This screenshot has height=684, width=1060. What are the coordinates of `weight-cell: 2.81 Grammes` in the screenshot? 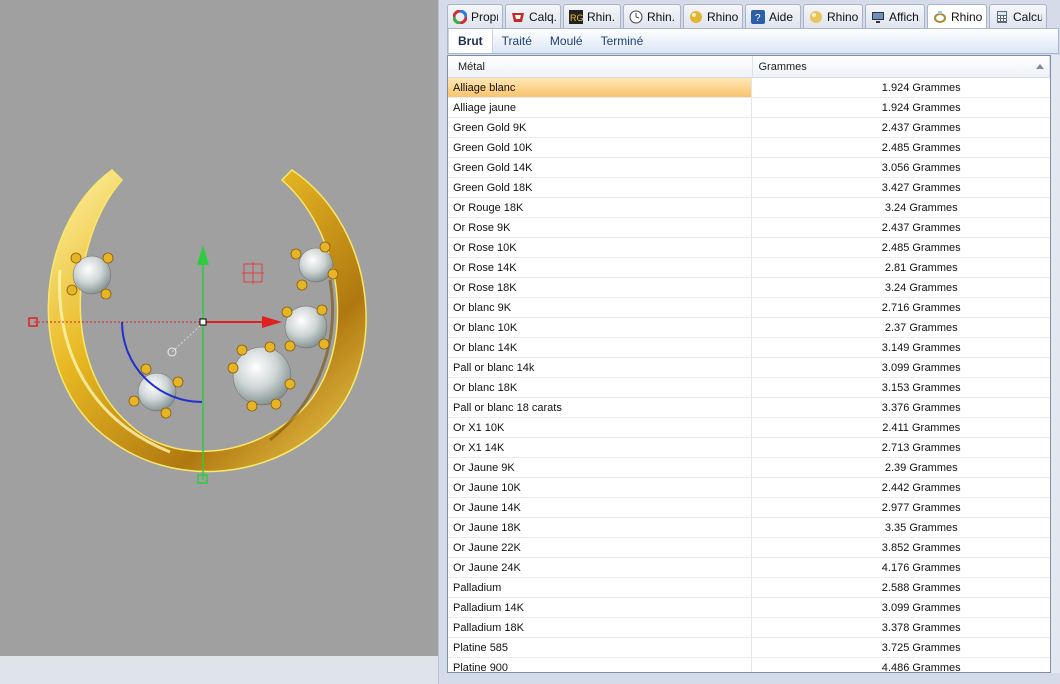 It's located at (921, 267).